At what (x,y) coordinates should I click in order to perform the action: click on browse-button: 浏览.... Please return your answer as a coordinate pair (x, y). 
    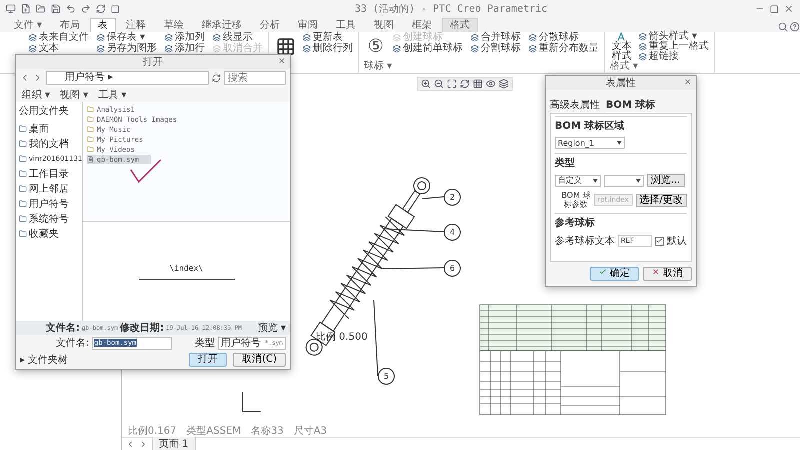
    Looking at the image, I should click on (666, 180).